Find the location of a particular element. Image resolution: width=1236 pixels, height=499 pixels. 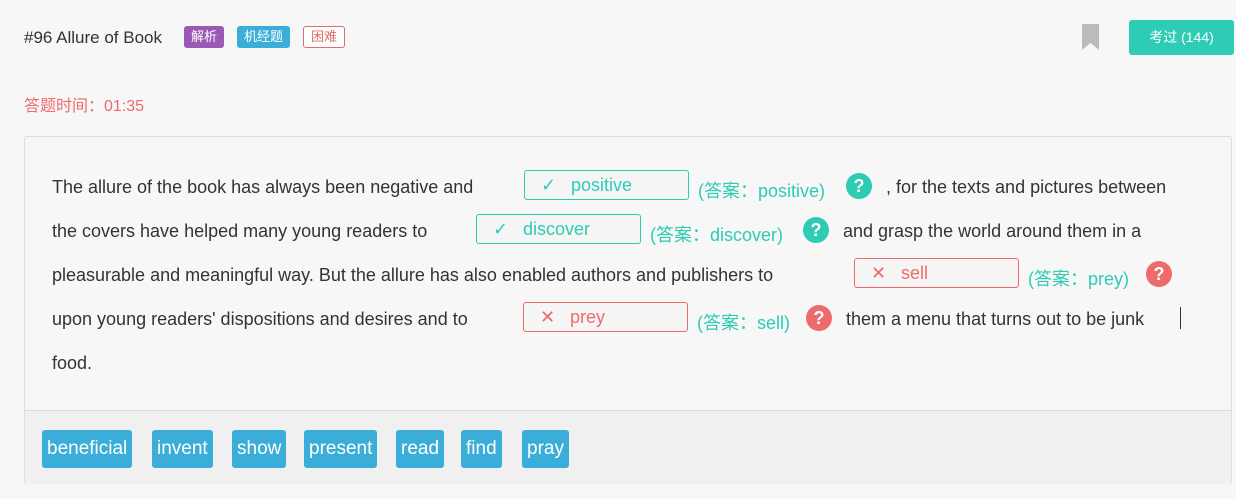

blank-value: prey is located at coordinates (588, 317).